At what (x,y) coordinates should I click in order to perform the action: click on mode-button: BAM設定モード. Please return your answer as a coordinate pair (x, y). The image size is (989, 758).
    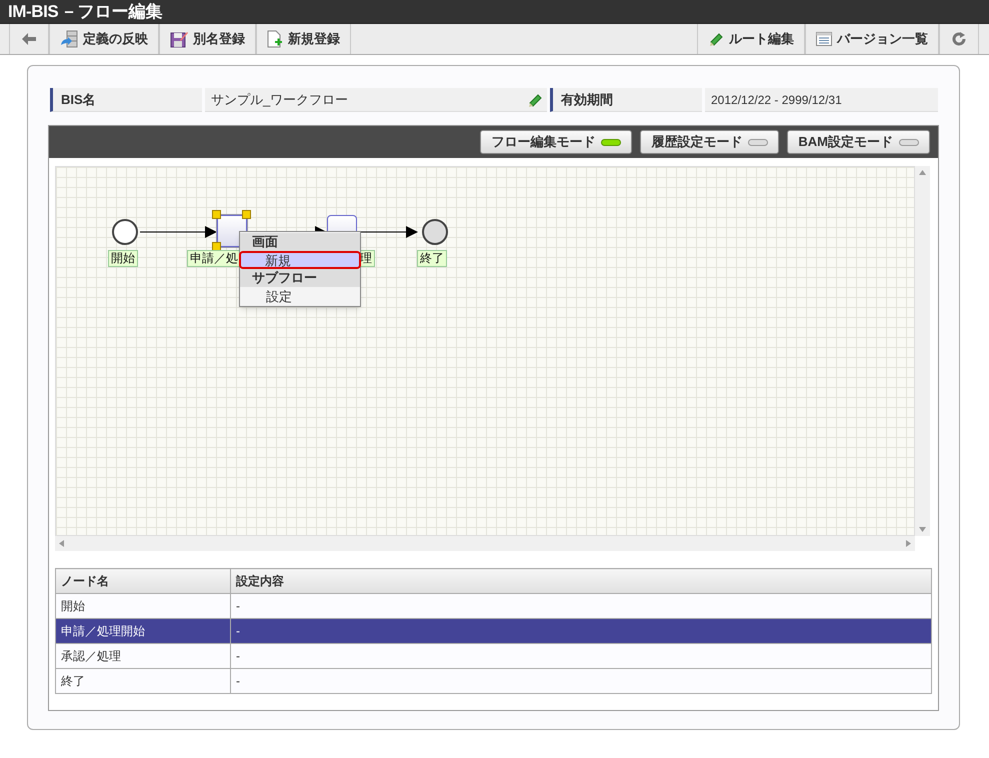
    Looking at the image, I should click on (858, 142).